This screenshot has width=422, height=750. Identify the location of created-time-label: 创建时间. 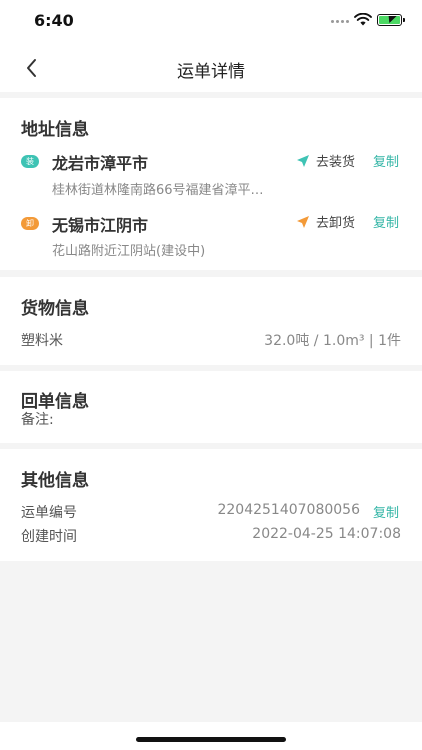
(49, 537).